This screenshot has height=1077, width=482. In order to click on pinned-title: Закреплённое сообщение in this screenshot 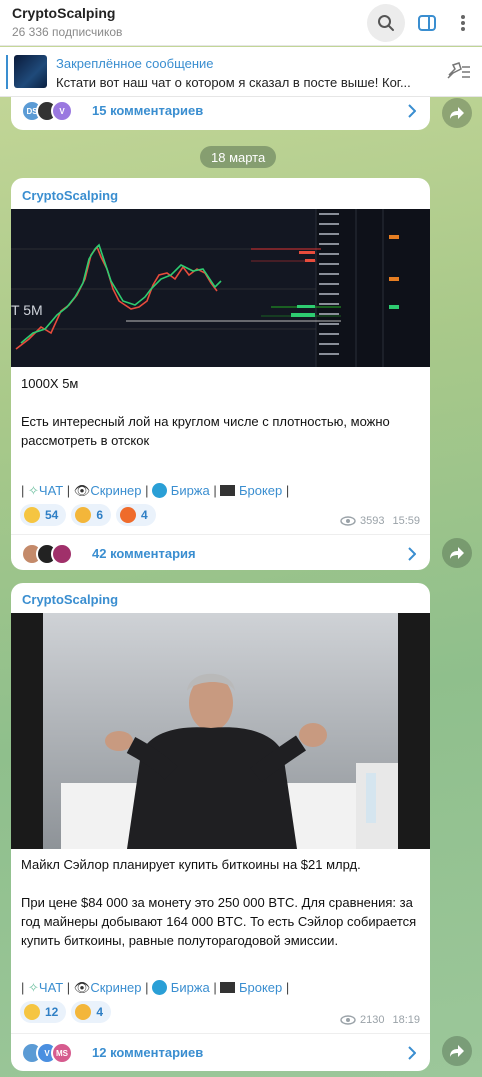, I will do `click(135, 63)`.